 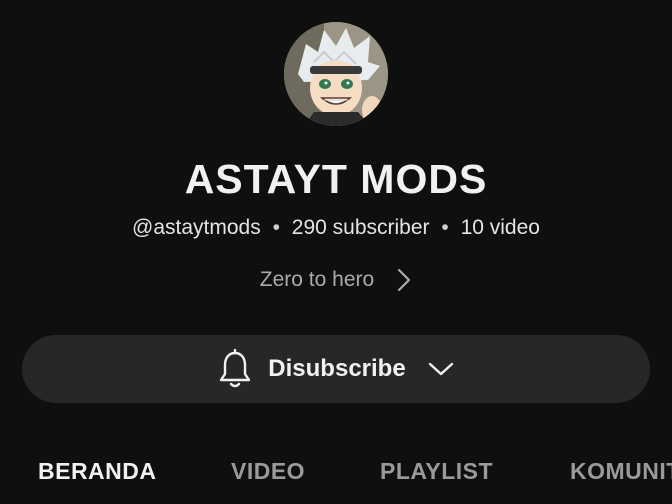 What do you see at coordinates (336, 179) in the screenshot?
I see `channel-name: ASTAYT MODS` at bounding box center [336, 179].